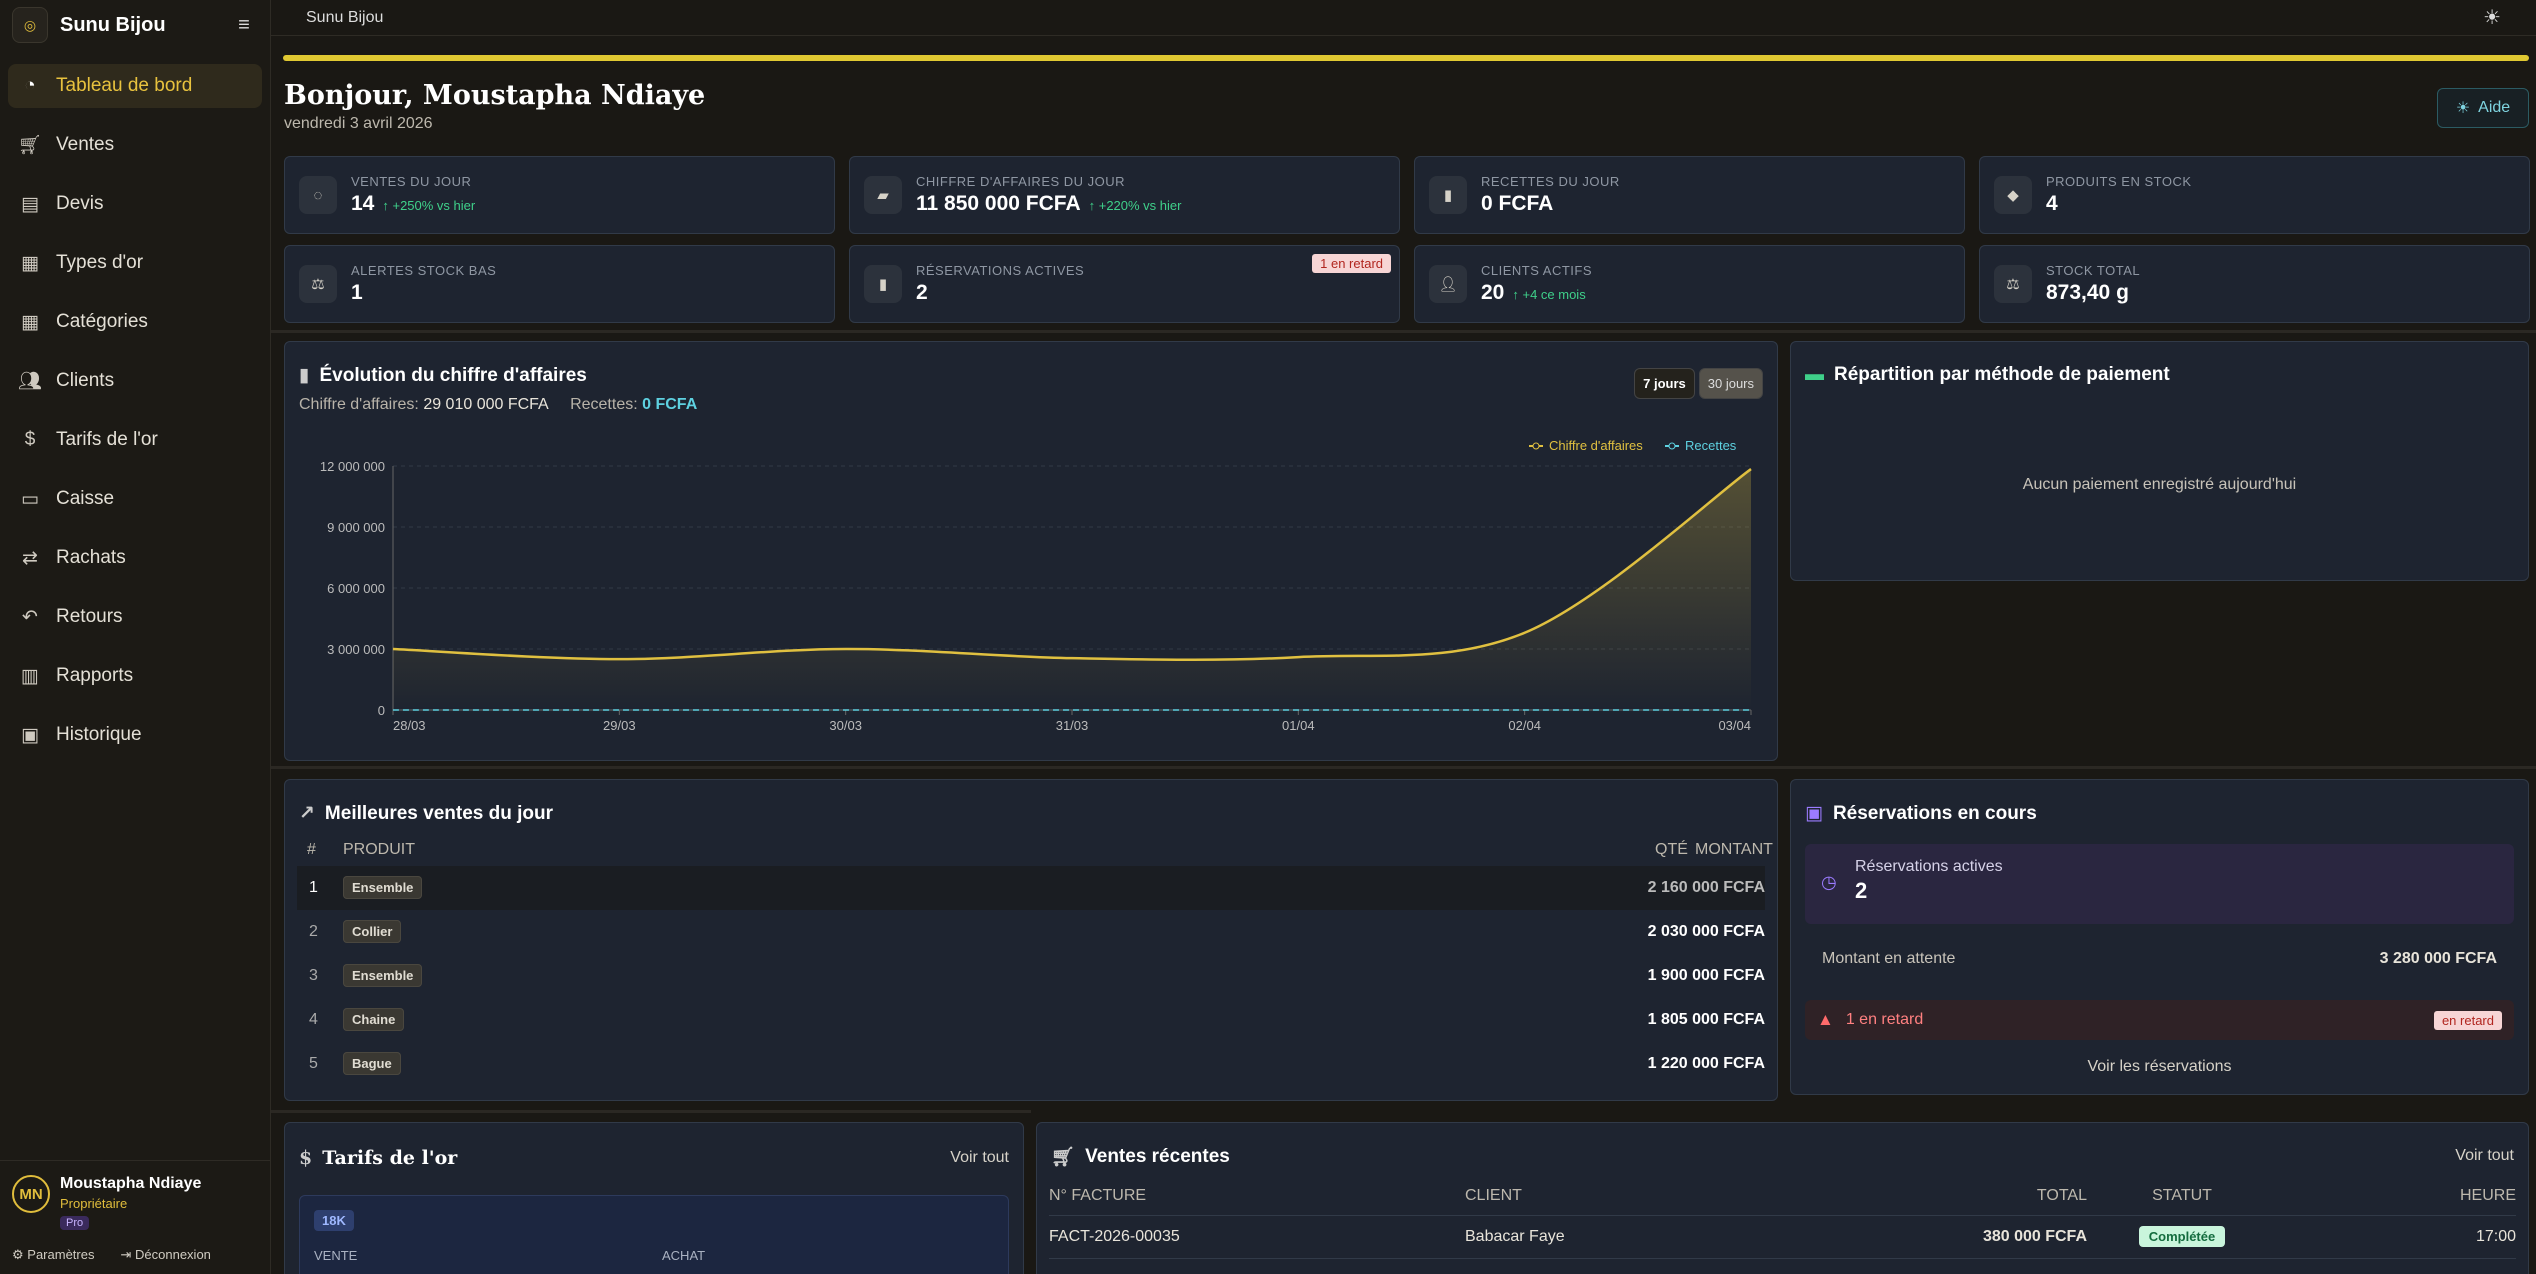 The image size is (2536, 1274). I want to click on legend-marker, so click(1536, 446).